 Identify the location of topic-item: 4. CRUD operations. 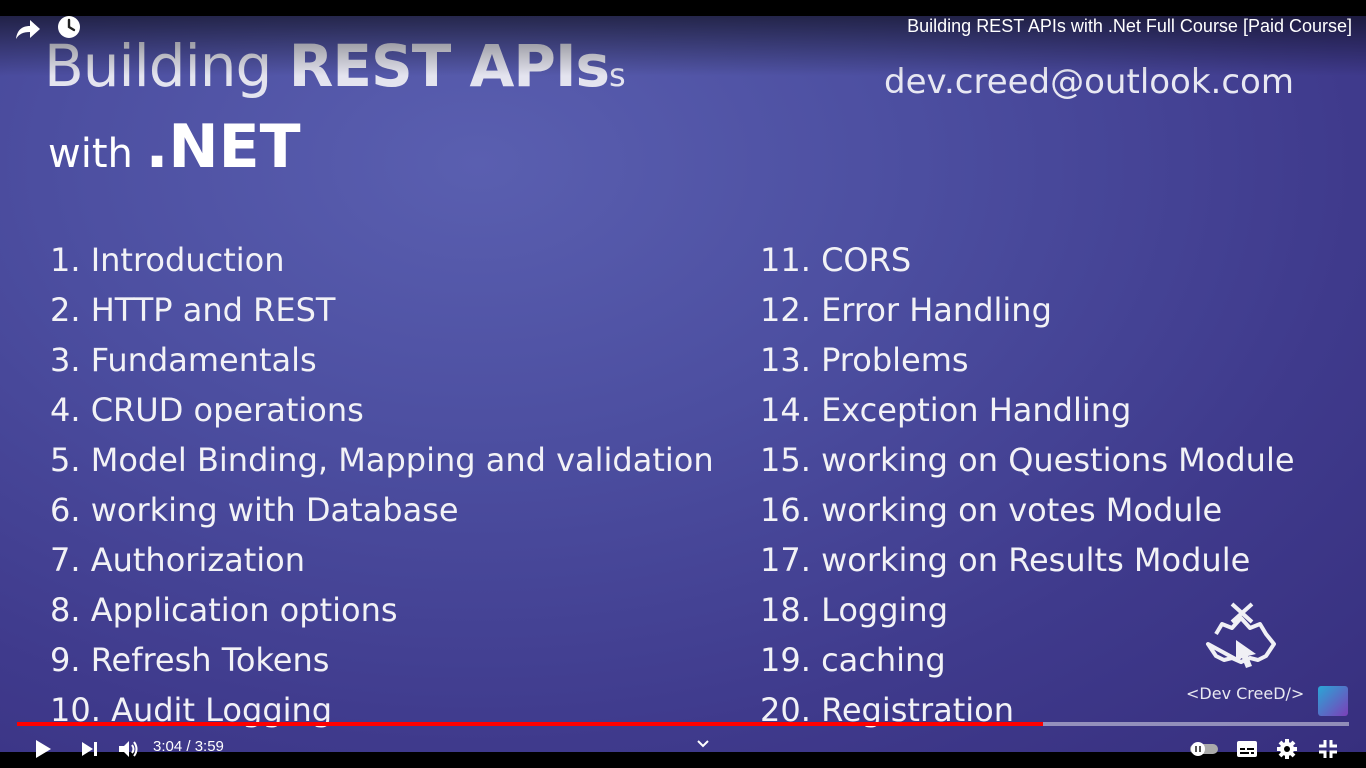
(207, 410).